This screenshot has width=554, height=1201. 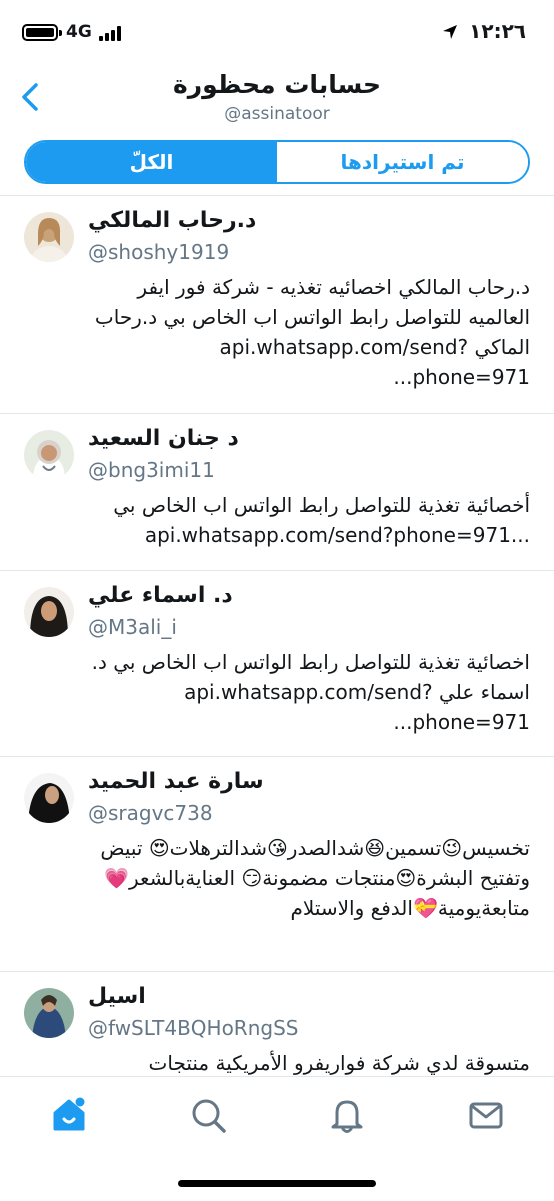 What do you see at coordinates (111, 33) in the screenshot?
I see `signal-icon` at bounding box center [111, 33].